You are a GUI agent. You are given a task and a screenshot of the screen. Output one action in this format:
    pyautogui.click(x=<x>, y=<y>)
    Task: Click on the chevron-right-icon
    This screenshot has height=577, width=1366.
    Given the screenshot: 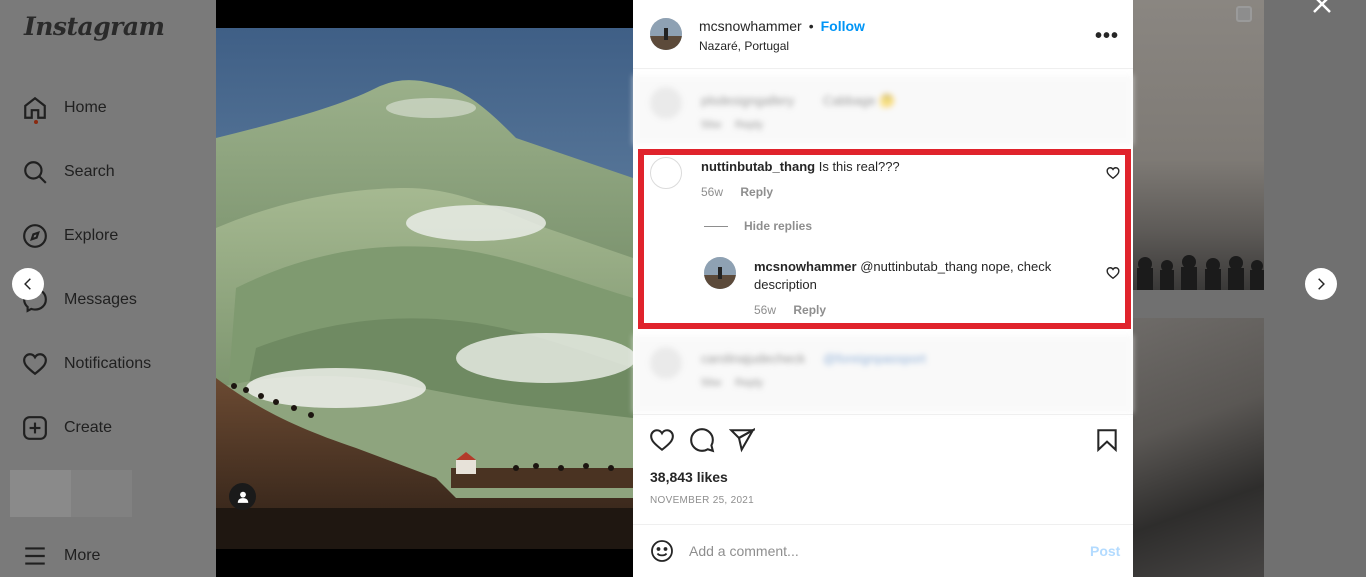 What is the action you would take?
    pyautogui.click(x=1321, y=284)
    